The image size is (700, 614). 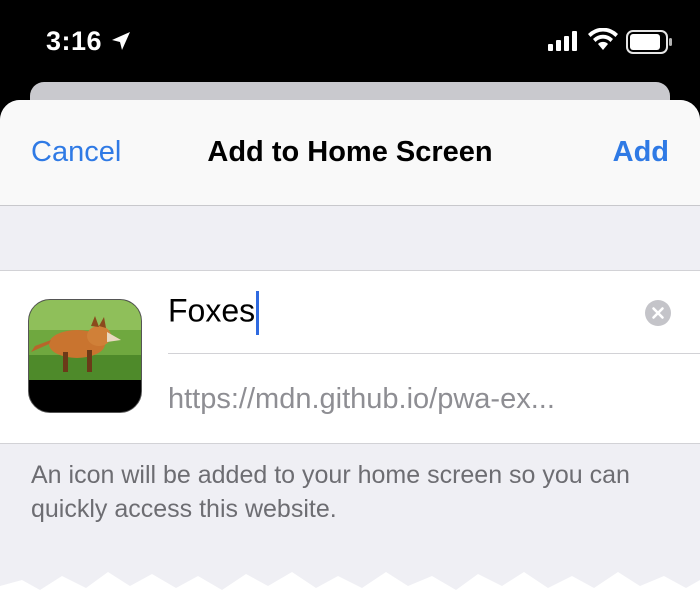 What do you see at coordinates (434, 312) in the screenshot?
I see `name-row: Foxes` at bounding box center [434, 312].